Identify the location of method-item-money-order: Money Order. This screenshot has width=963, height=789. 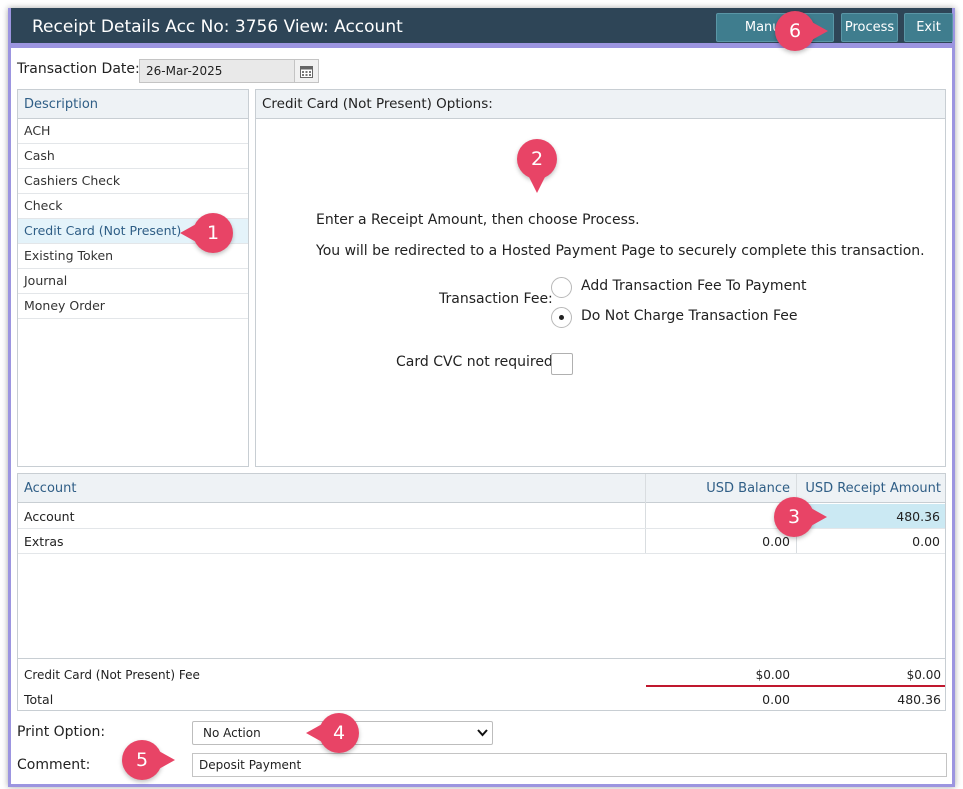
(133, 306).